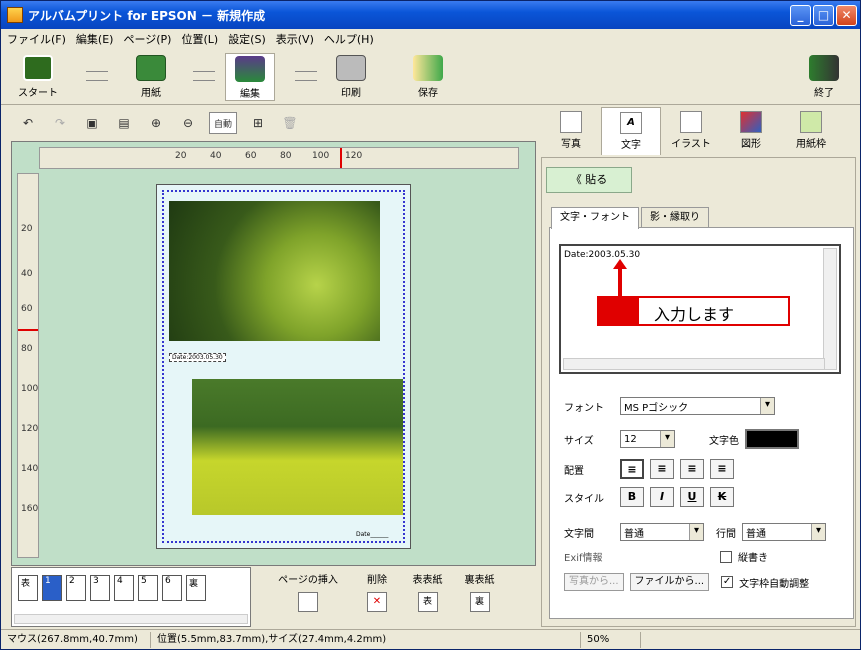 The image size is (861, 650). Describe the element at coordinates (295, 39) in the screenshot. I see `menu-view: 表示(V)` at that location.